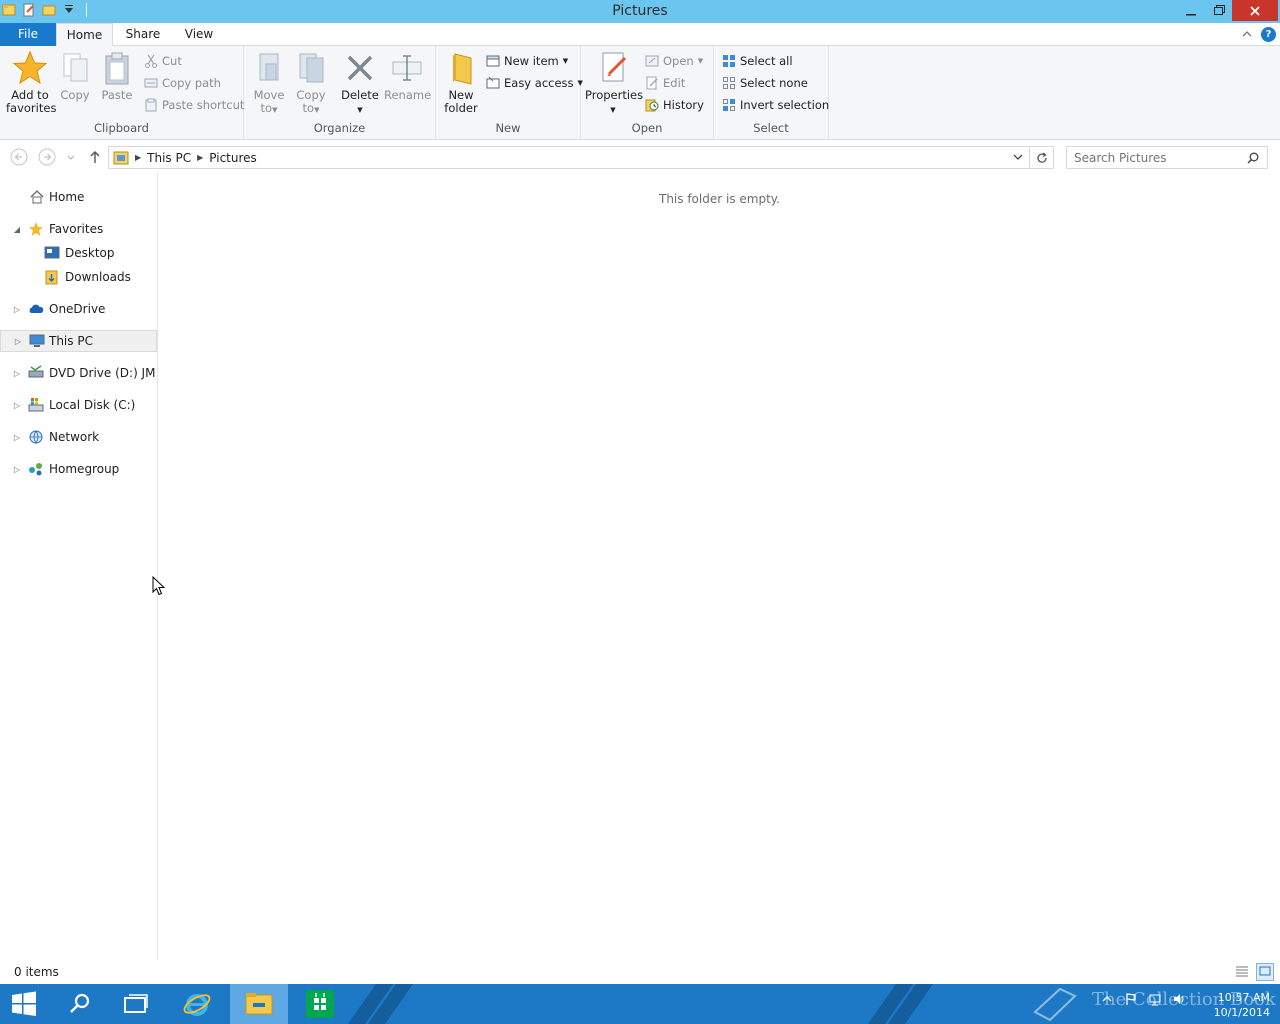  I want to click on nav-item-network: ▷ Network, so click(78, 437).